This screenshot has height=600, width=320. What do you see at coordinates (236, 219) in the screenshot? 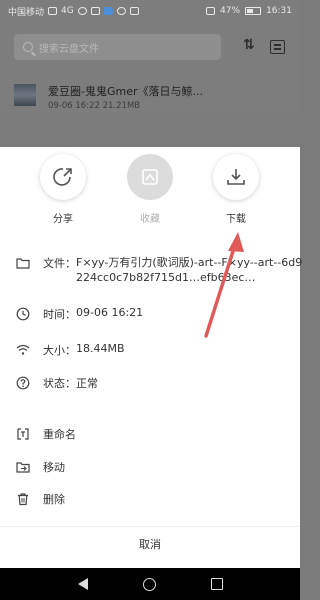
I see `download-label: 下载` at bounding box center [236, 219].